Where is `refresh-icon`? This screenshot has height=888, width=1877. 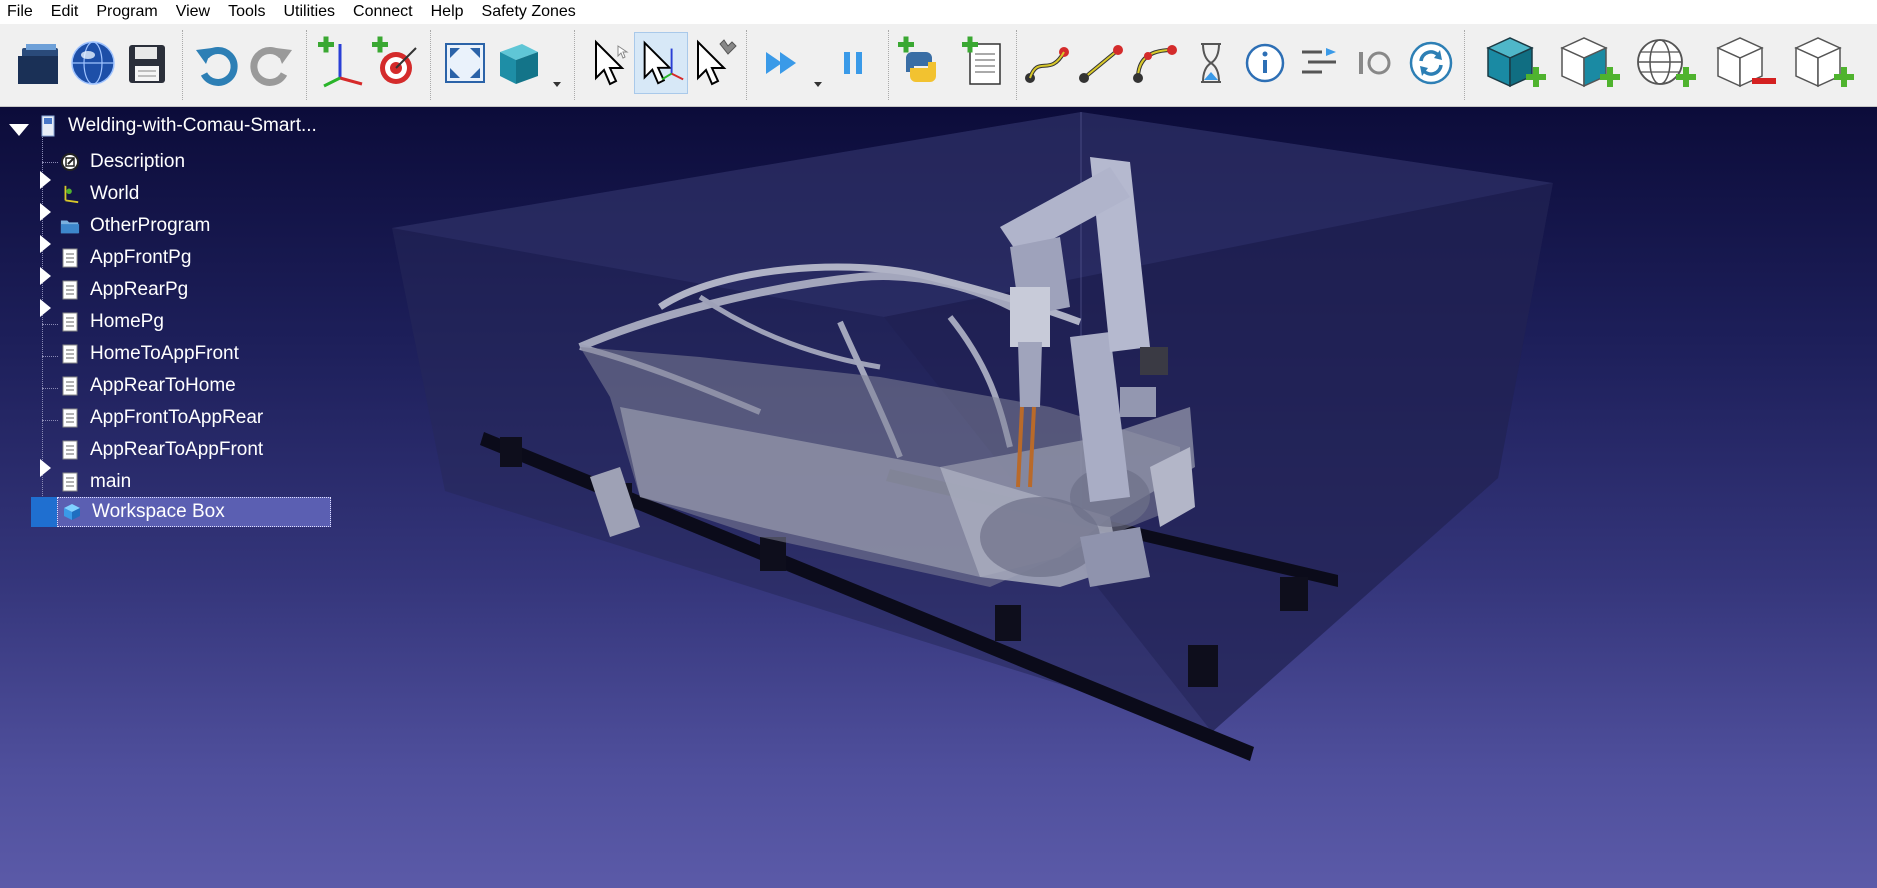 refresh-icon is located at coordinates (1431, 63).